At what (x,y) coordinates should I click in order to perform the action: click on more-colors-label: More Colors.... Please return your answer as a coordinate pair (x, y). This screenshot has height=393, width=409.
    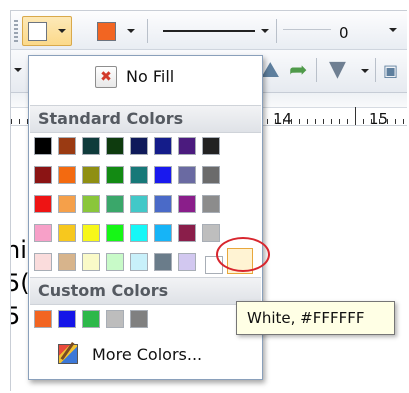
    Looking at the image, I should click on (147, 354).